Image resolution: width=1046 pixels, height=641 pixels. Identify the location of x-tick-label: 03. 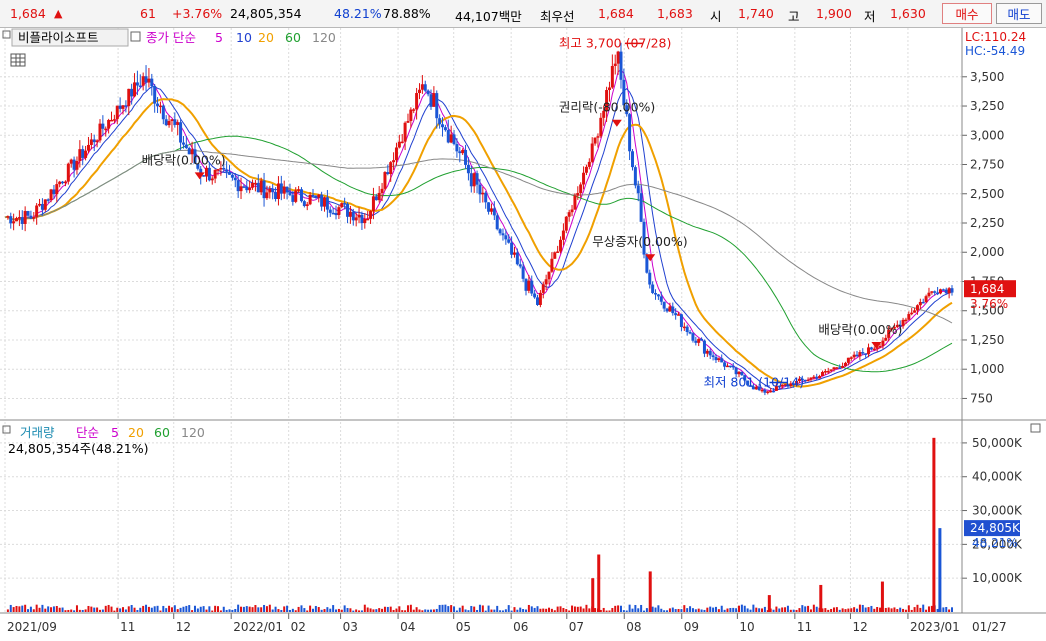
(350, 627).